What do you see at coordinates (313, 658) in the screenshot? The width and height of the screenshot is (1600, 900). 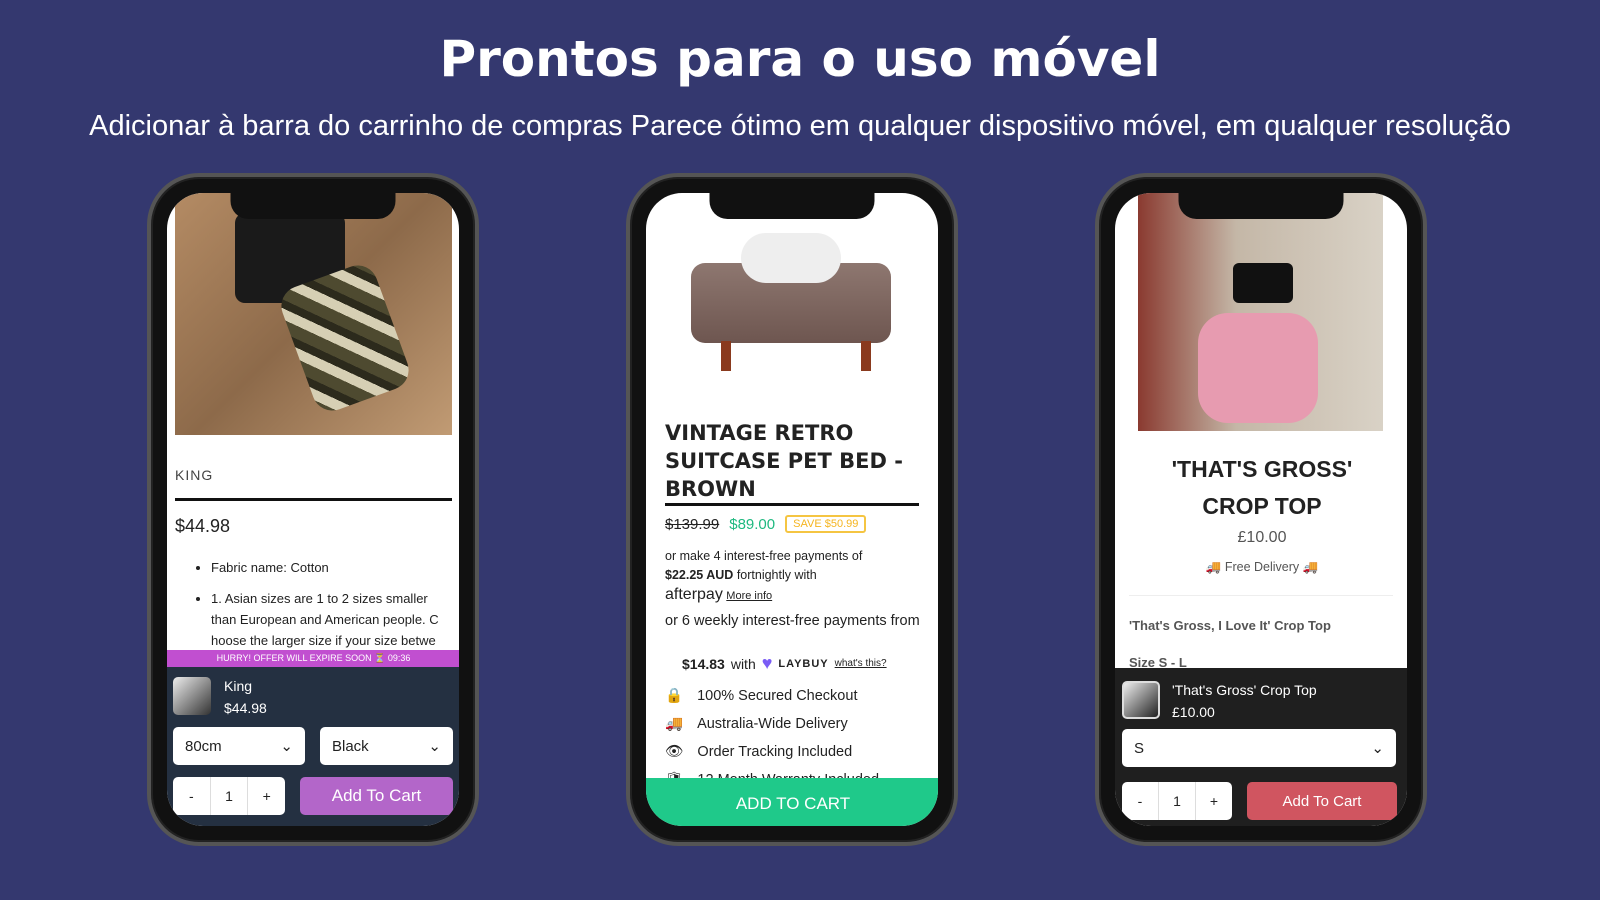 I see `offer-banner: HURRY! OFFER WILL EXPIRE SOON ⏳ 09:36` at bounding box center [313, 658].